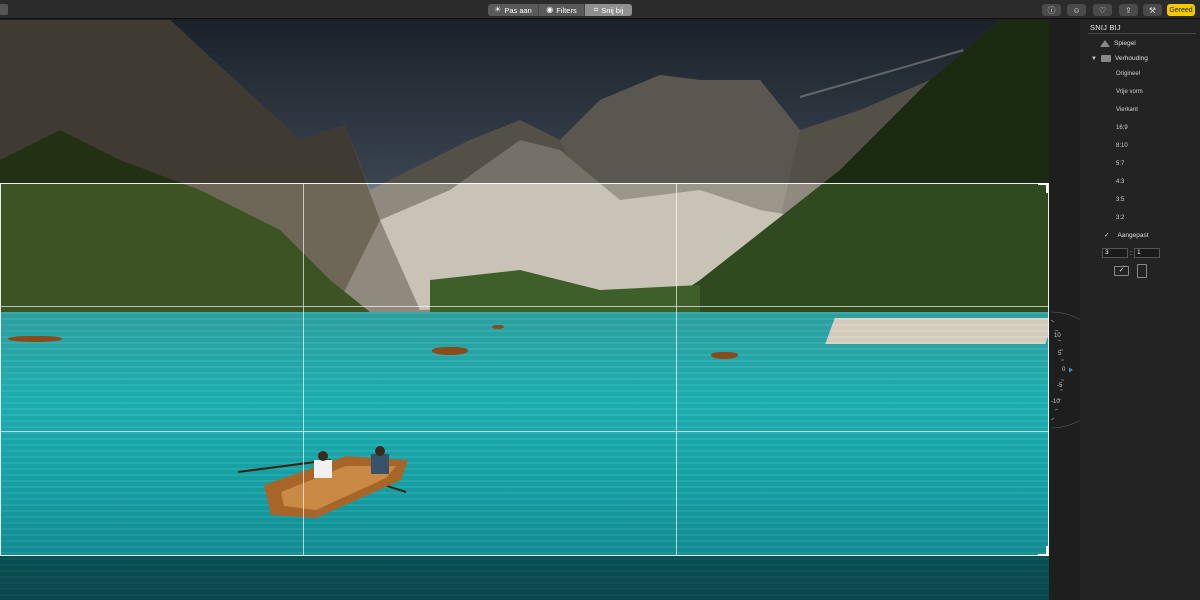 This screenshot has width=1200, height=600. I want to click on dial-label: -5, so click(1060, 386).